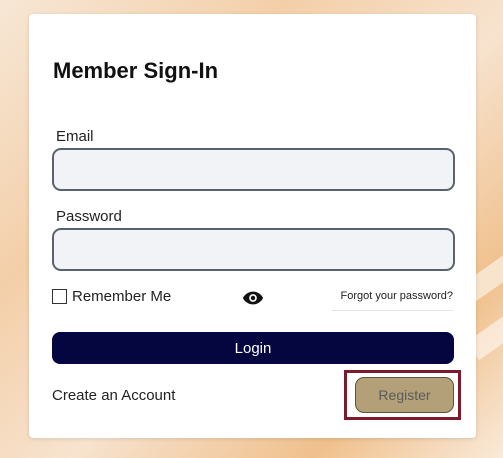 This screenshot has height=458, width=503. Describe the element at coordinates (253, 249) in the screenshot. I see `password-field` at that location.